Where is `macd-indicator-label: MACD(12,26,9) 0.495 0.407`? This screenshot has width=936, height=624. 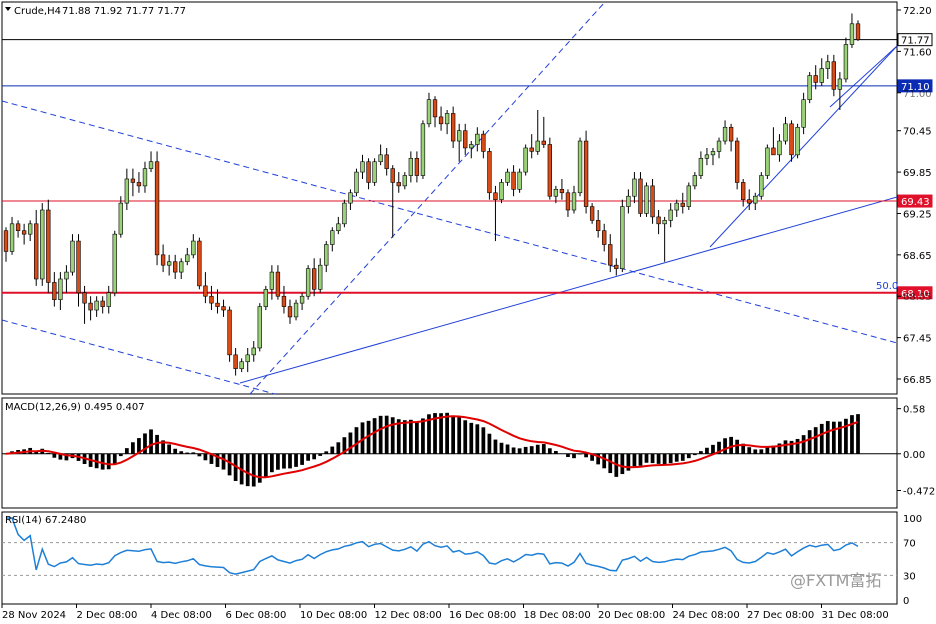 macd-indicator-label: MACD(12,26,9) 0.495 0.407 is located at coordinates (75, 407).